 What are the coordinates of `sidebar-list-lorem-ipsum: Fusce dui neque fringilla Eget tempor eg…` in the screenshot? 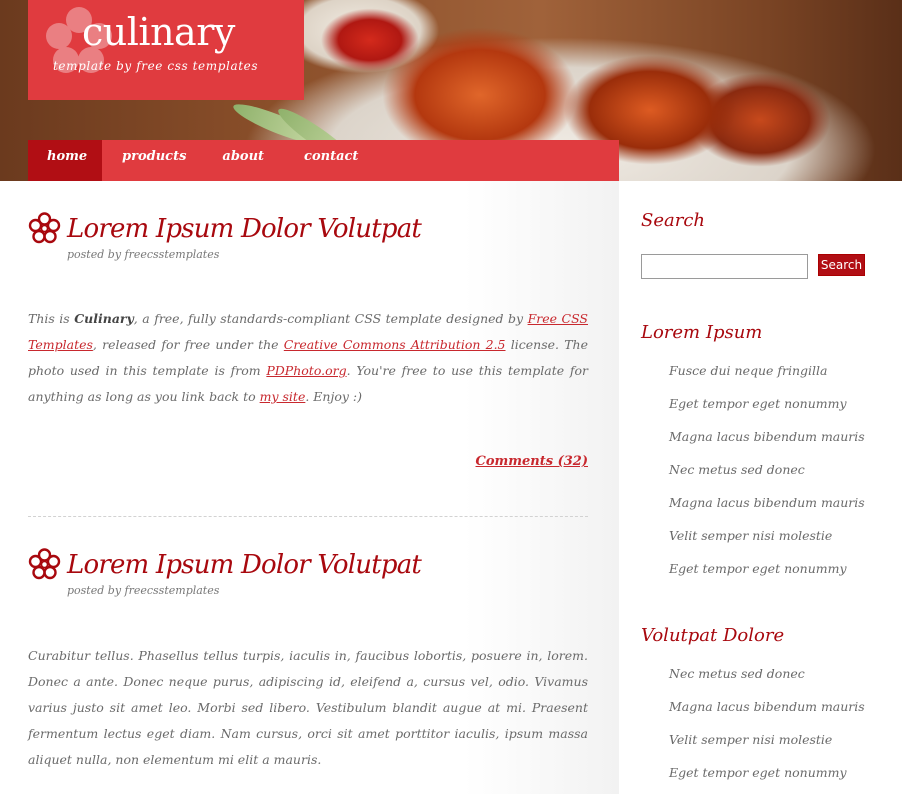 It's located at (767, 478).